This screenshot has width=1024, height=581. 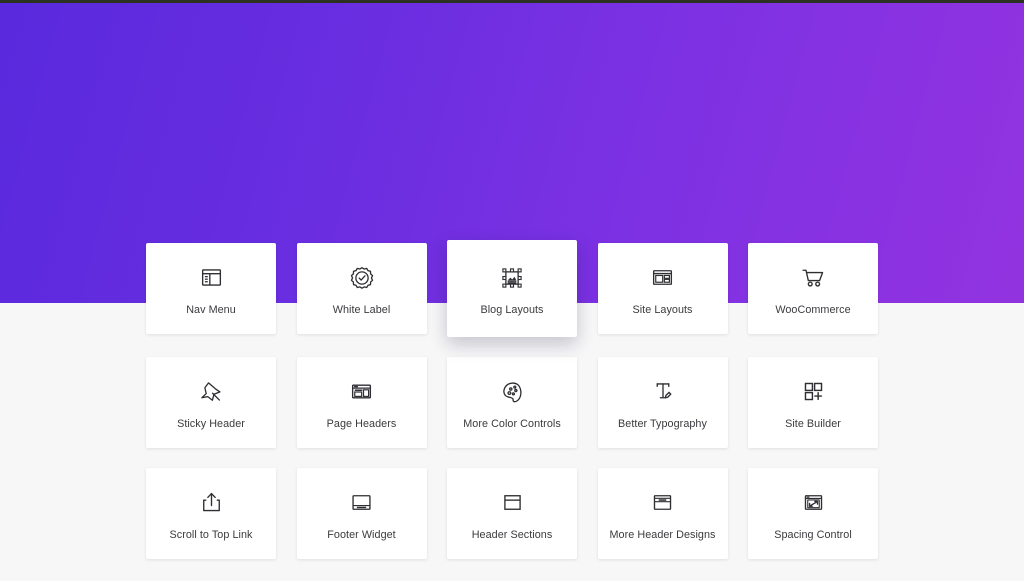 I want to click on site-layout-icon, so click(x=662, y=278).